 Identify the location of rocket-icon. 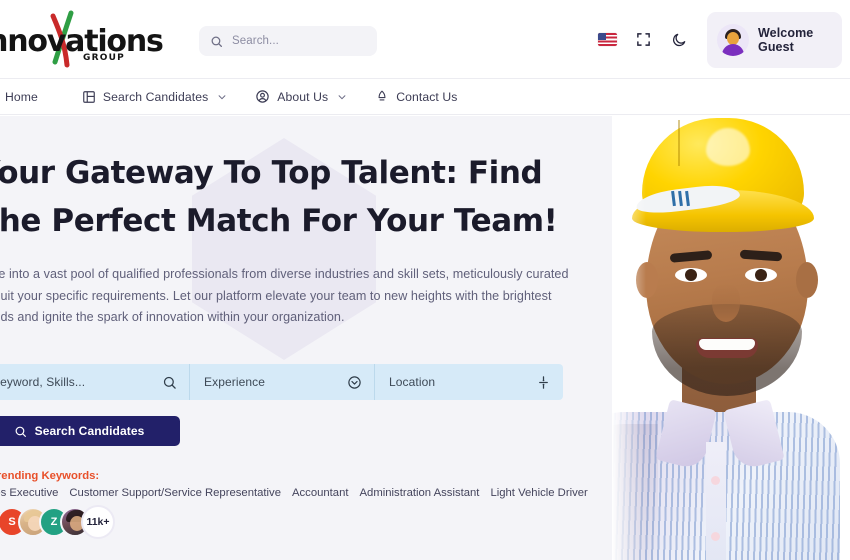
(382, 95).